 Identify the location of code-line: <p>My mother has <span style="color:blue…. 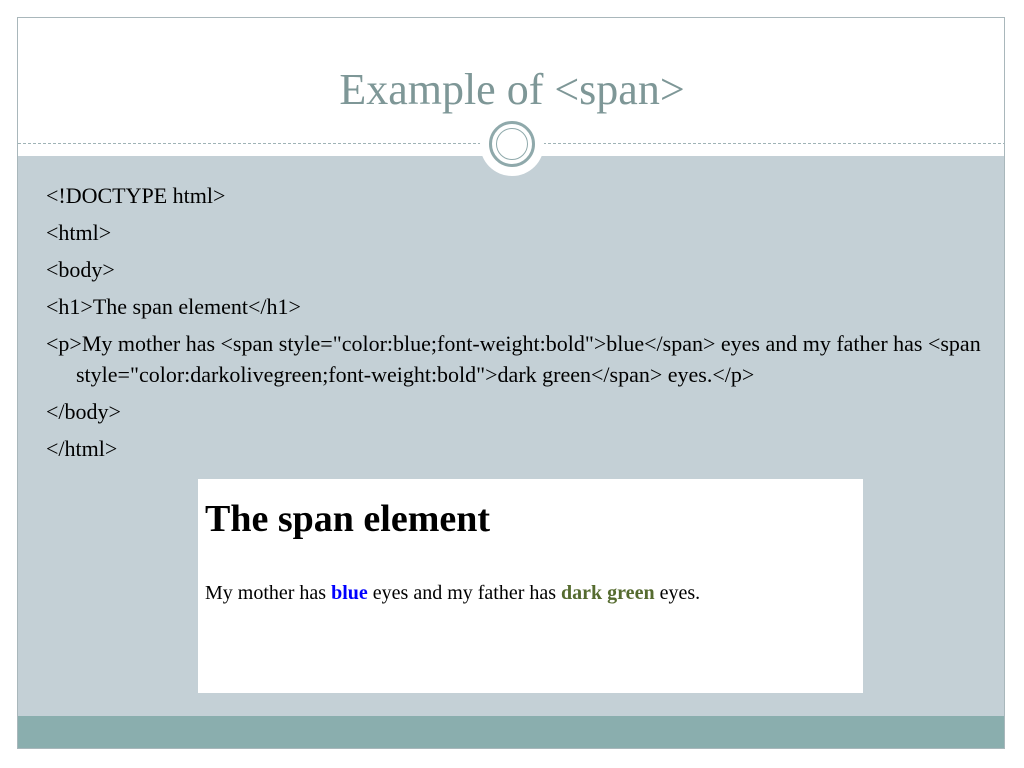
(513, 359).